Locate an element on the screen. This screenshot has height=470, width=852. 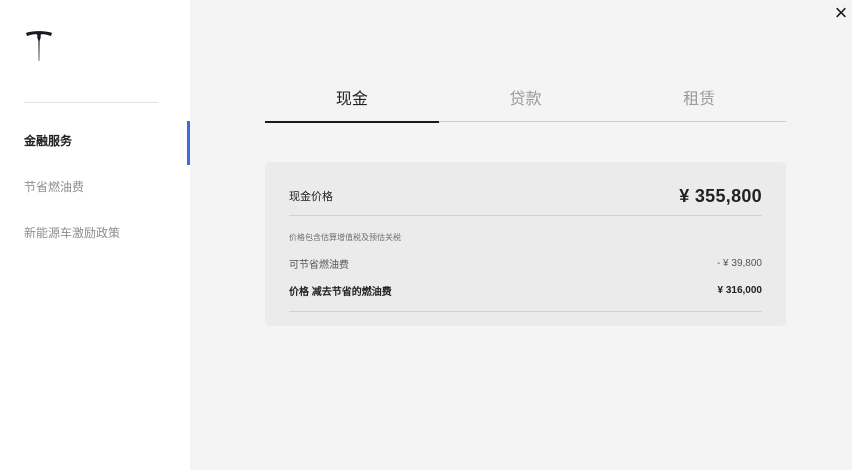
net-price-label: 价格 减去节省的燃油费 is located at coordinates (340, 292).